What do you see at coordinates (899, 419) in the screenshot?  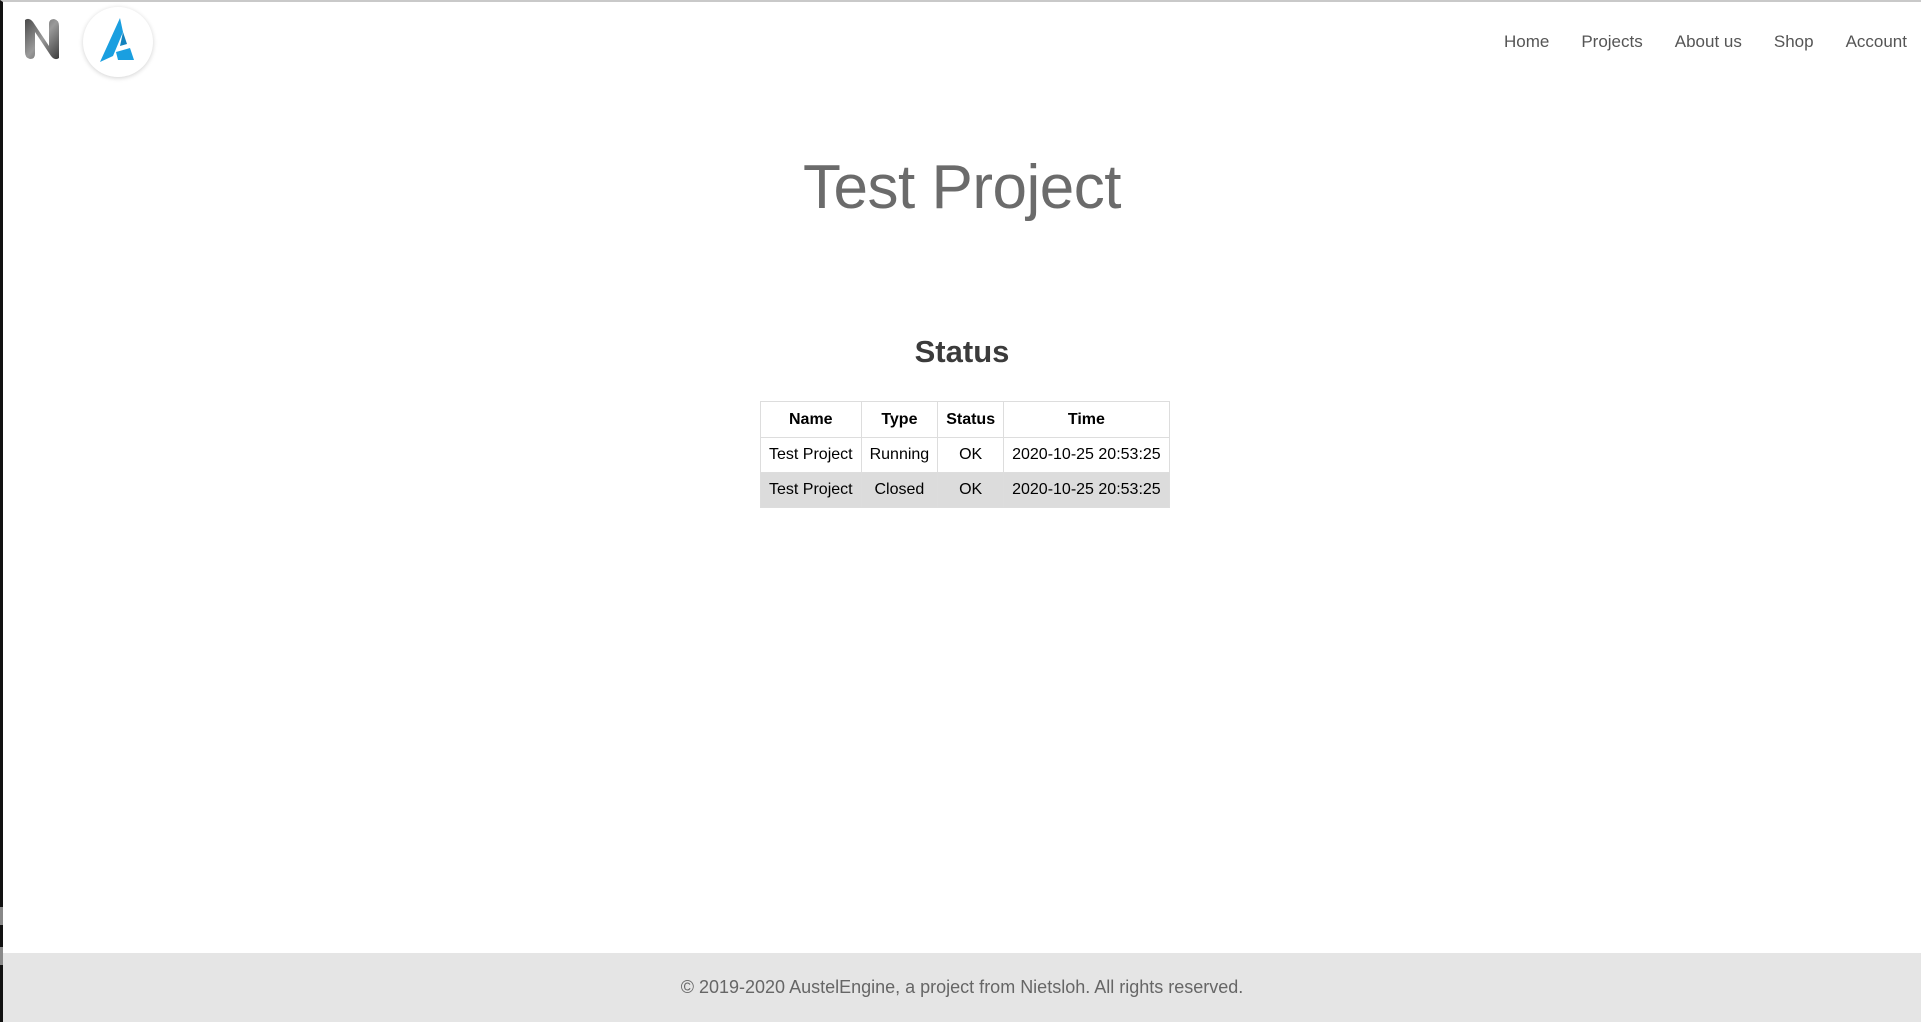 I see `column-header-type: Type` at bounding box center [899, 419].